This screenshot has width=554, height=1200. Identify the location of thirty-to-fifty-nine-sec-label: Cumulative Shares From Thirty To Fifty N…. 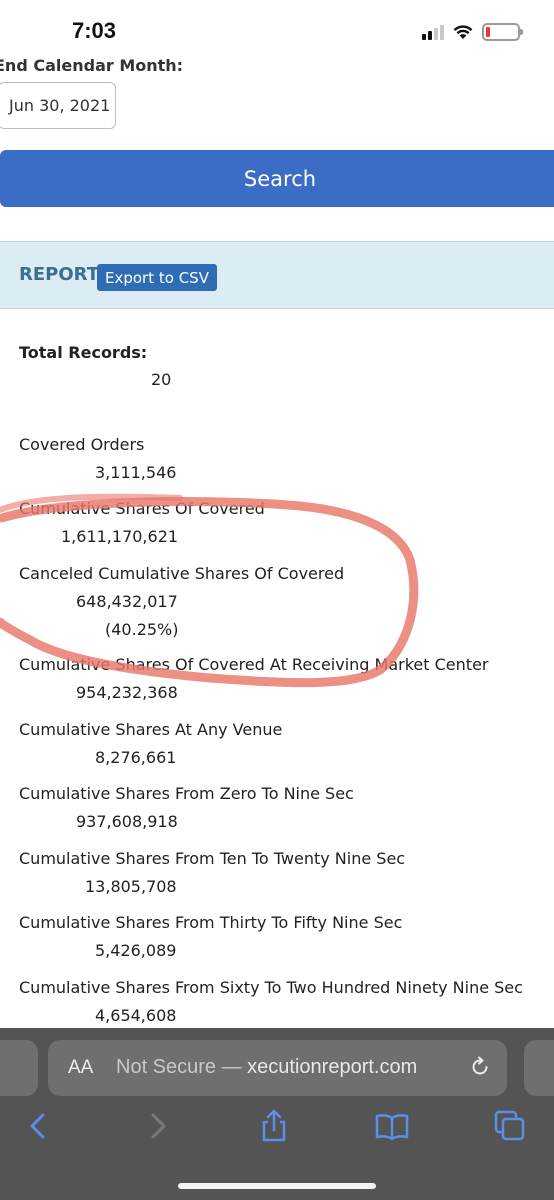
(211, 922).